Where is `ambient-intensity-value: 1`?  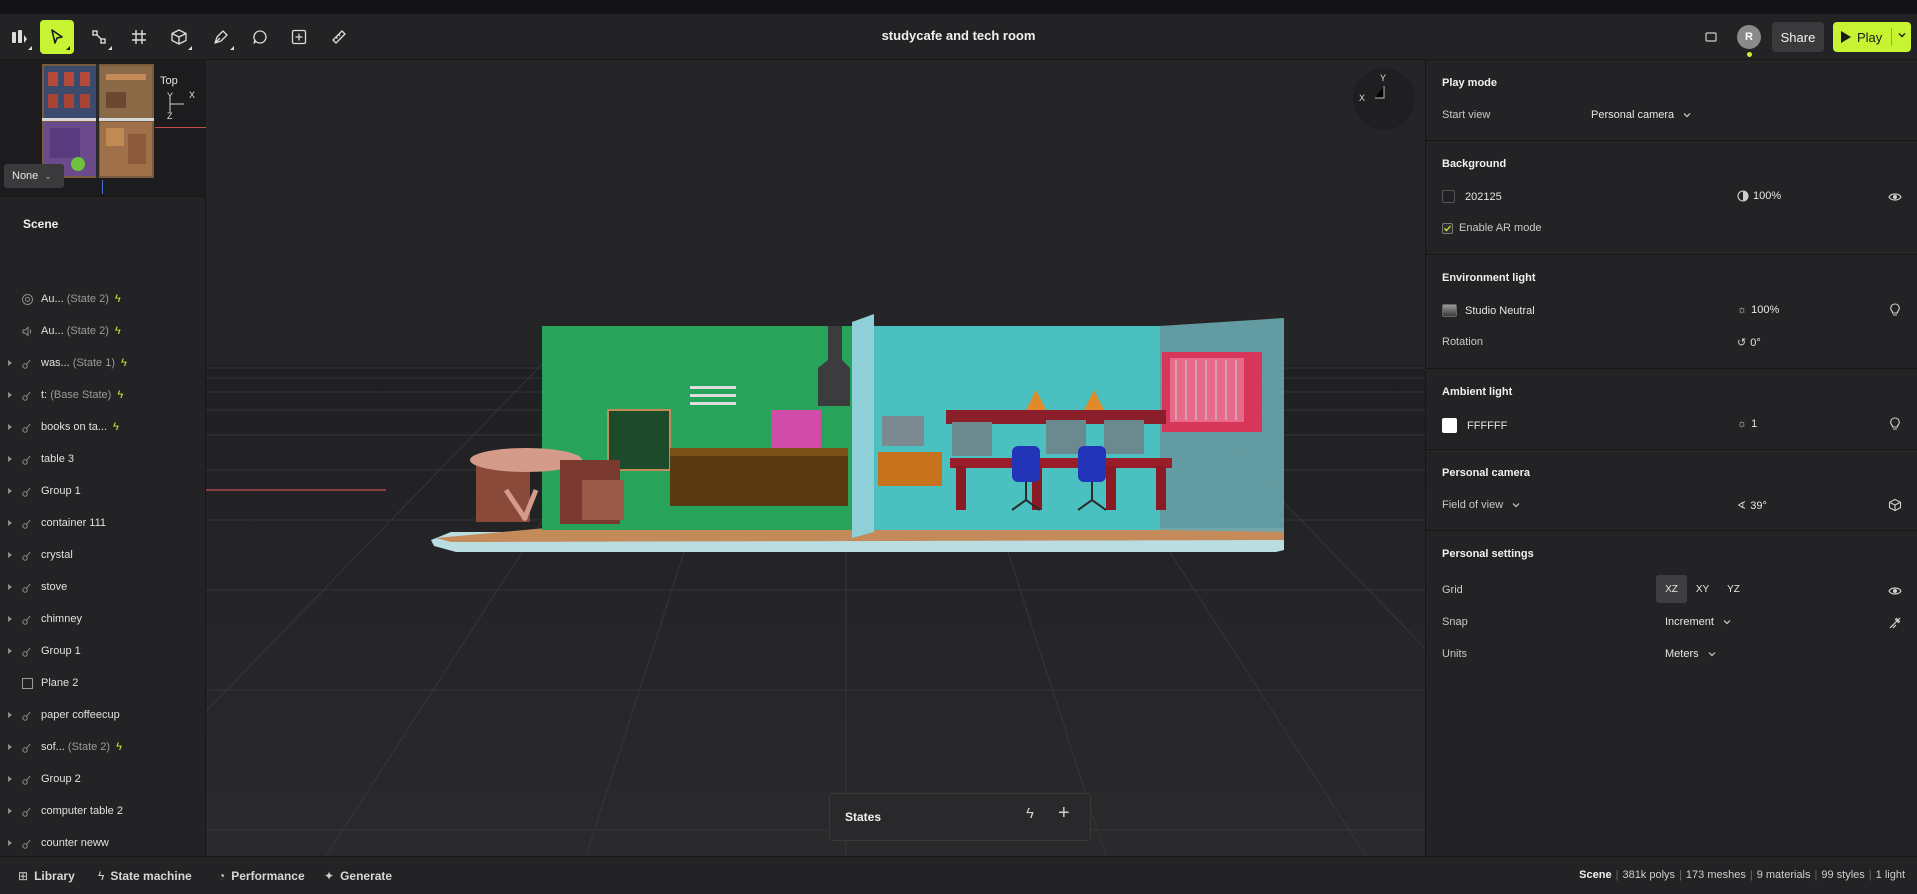 ambient-intensity-value: 1 is located at coordinates (1754, 424).